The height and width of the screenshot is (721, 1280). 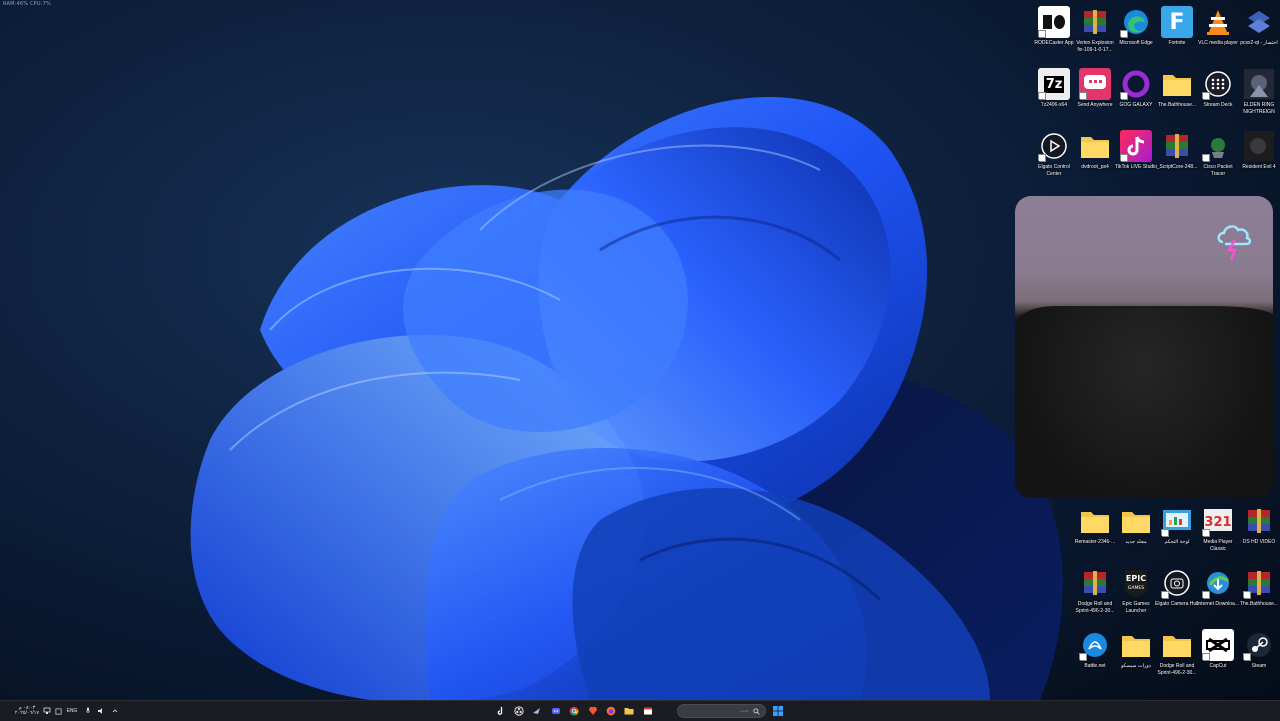 What do you see at coordinates (1136, 88) in the screenshot?
I see `icon-gog-galaxy: GOG GALAXY` at bounding box center [1136, 88].